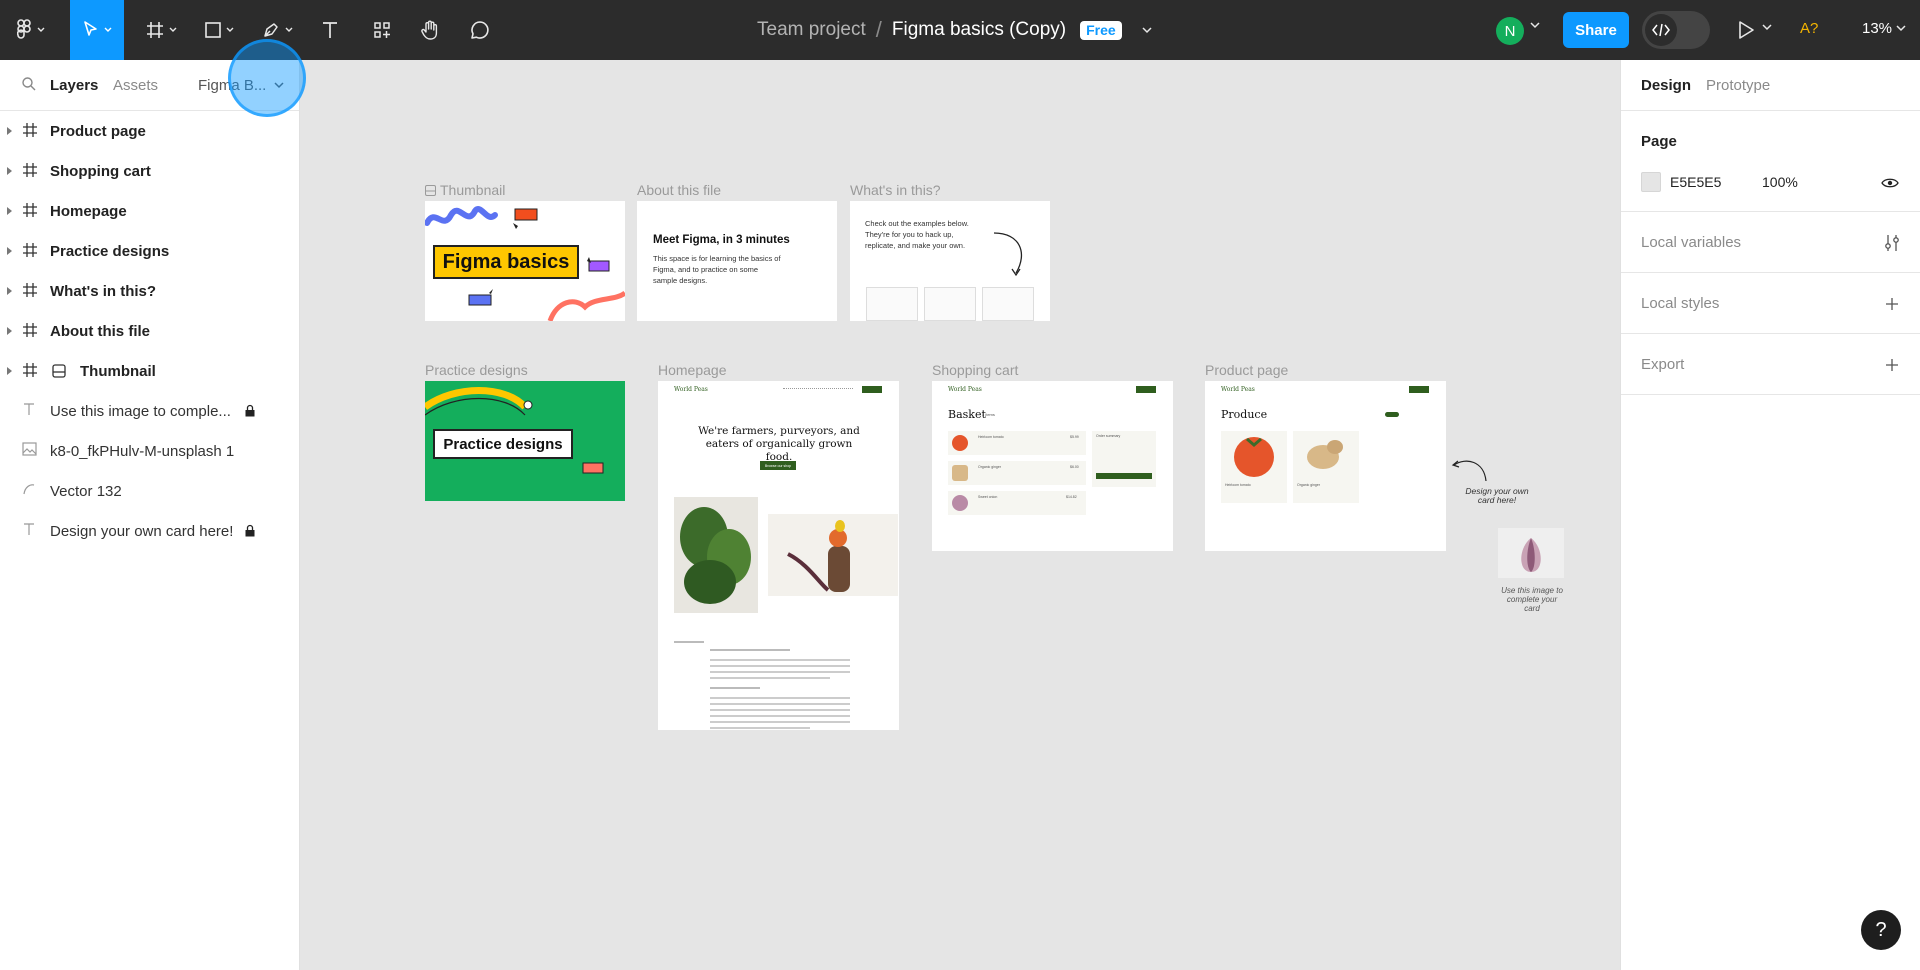  What do you see at coordinates (135, 85) in the screenshot?
I see `tab-assets: Assets` at bounding box center [135, 85].